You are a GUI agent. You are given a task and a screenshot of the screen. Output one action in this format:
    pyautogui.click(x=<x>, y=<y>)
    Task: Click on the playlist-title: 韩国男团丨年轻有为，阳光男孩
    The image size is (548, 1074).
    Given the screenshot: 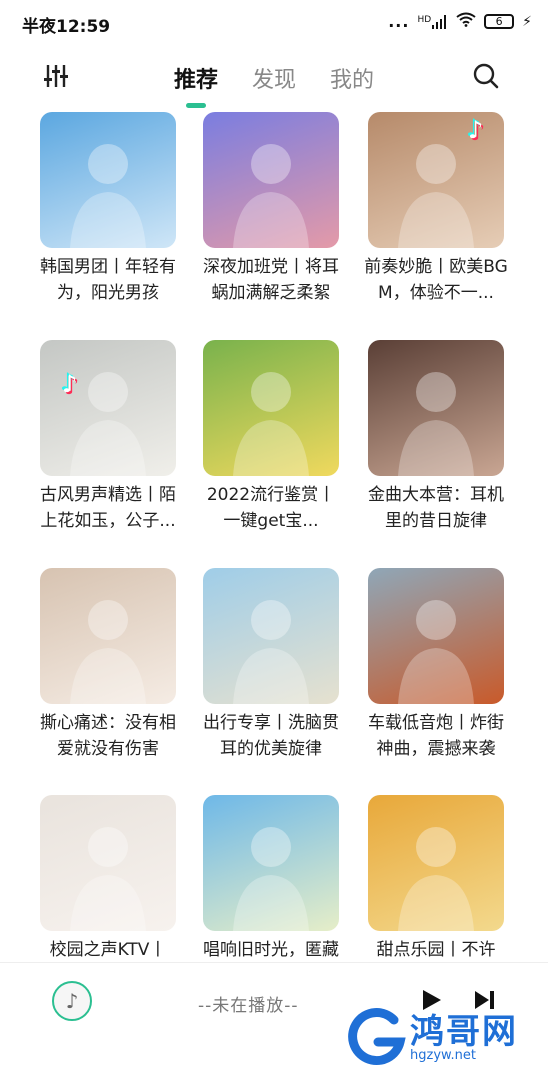 What is the action you would take?
    pyautogui.click(x=108, y=280)
    